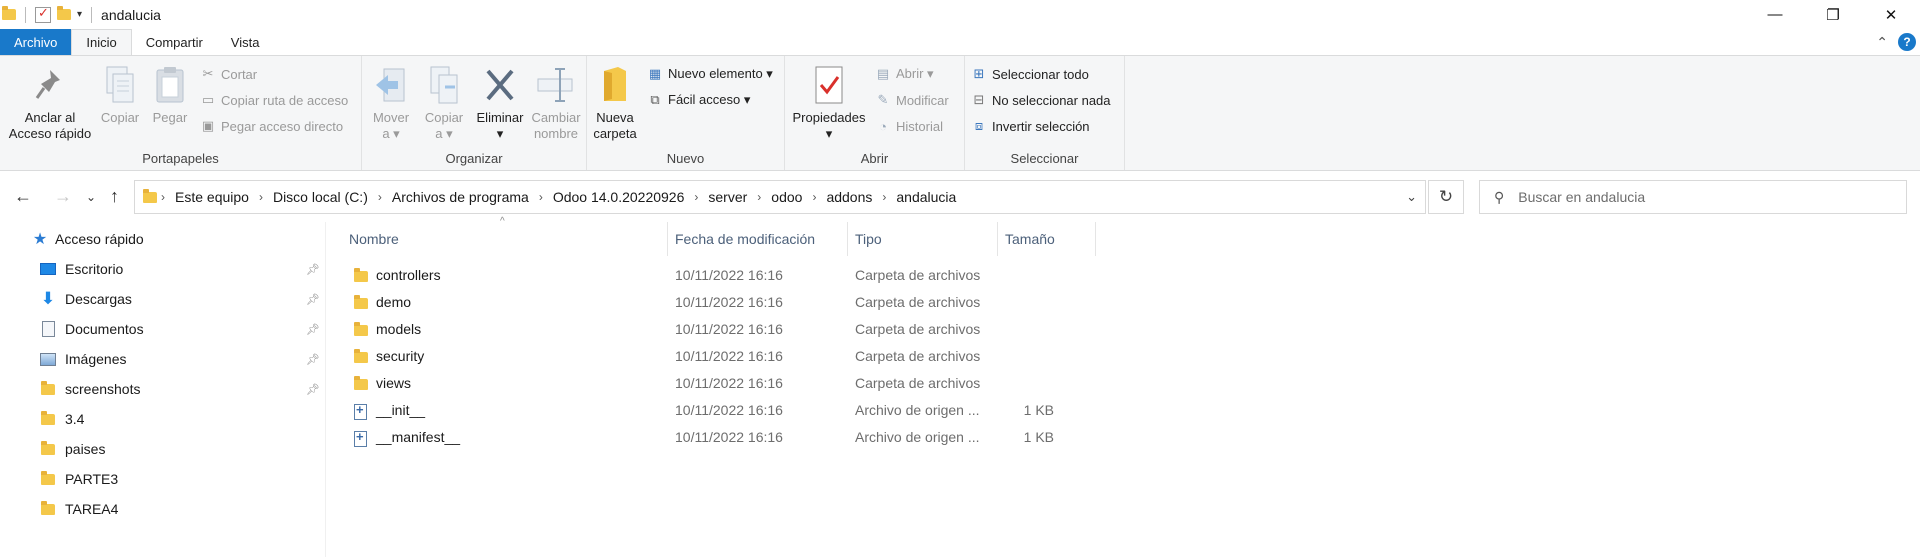 The image size is (1920, 557). What do you see at coordinates (1041, 100) in the screenshot?
I see `select-none-button: ⊟ No seleccionar nada` at bounding box center [1041, 100].